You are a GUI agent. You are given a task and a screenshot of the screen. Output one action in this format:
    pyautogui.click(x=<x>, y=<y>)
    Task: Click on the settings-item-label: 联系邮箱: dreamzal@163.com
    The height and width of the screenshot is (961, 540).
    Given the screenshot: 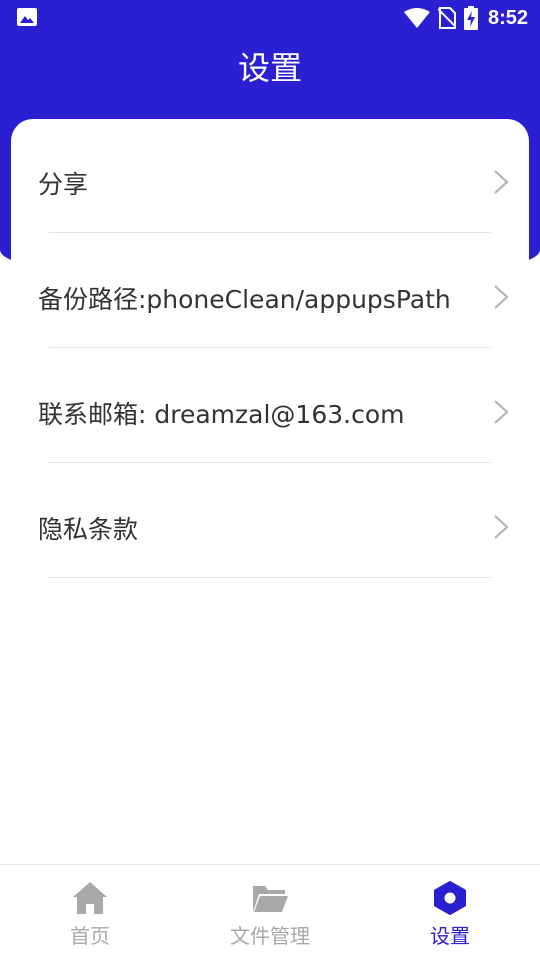 What is the action you would take?
    pyautogui.click(x=221, y=414)
    